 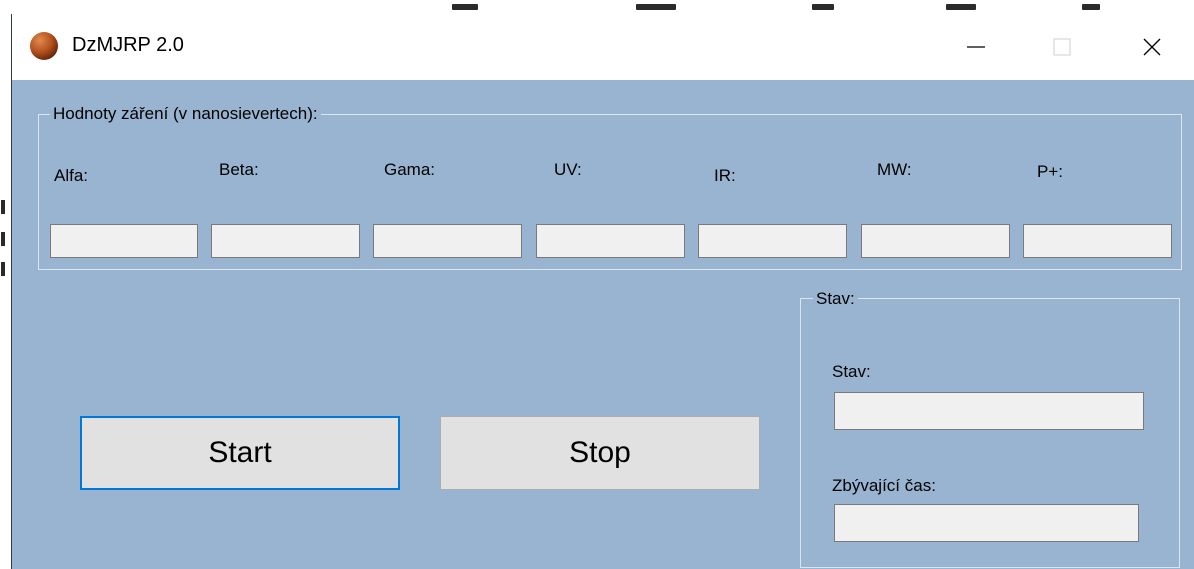 What do you see at coordinates (410, 169) in the screenshot?
I see `label-gama: Gama:` at bounding box center [410, 169].